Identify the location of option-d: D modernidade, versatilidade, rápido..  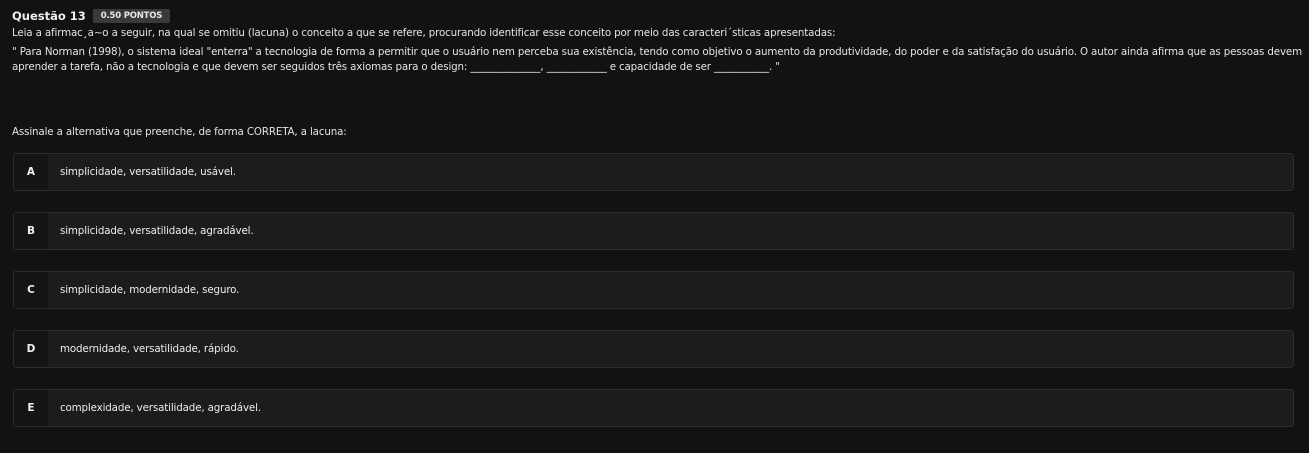
(653, 349).